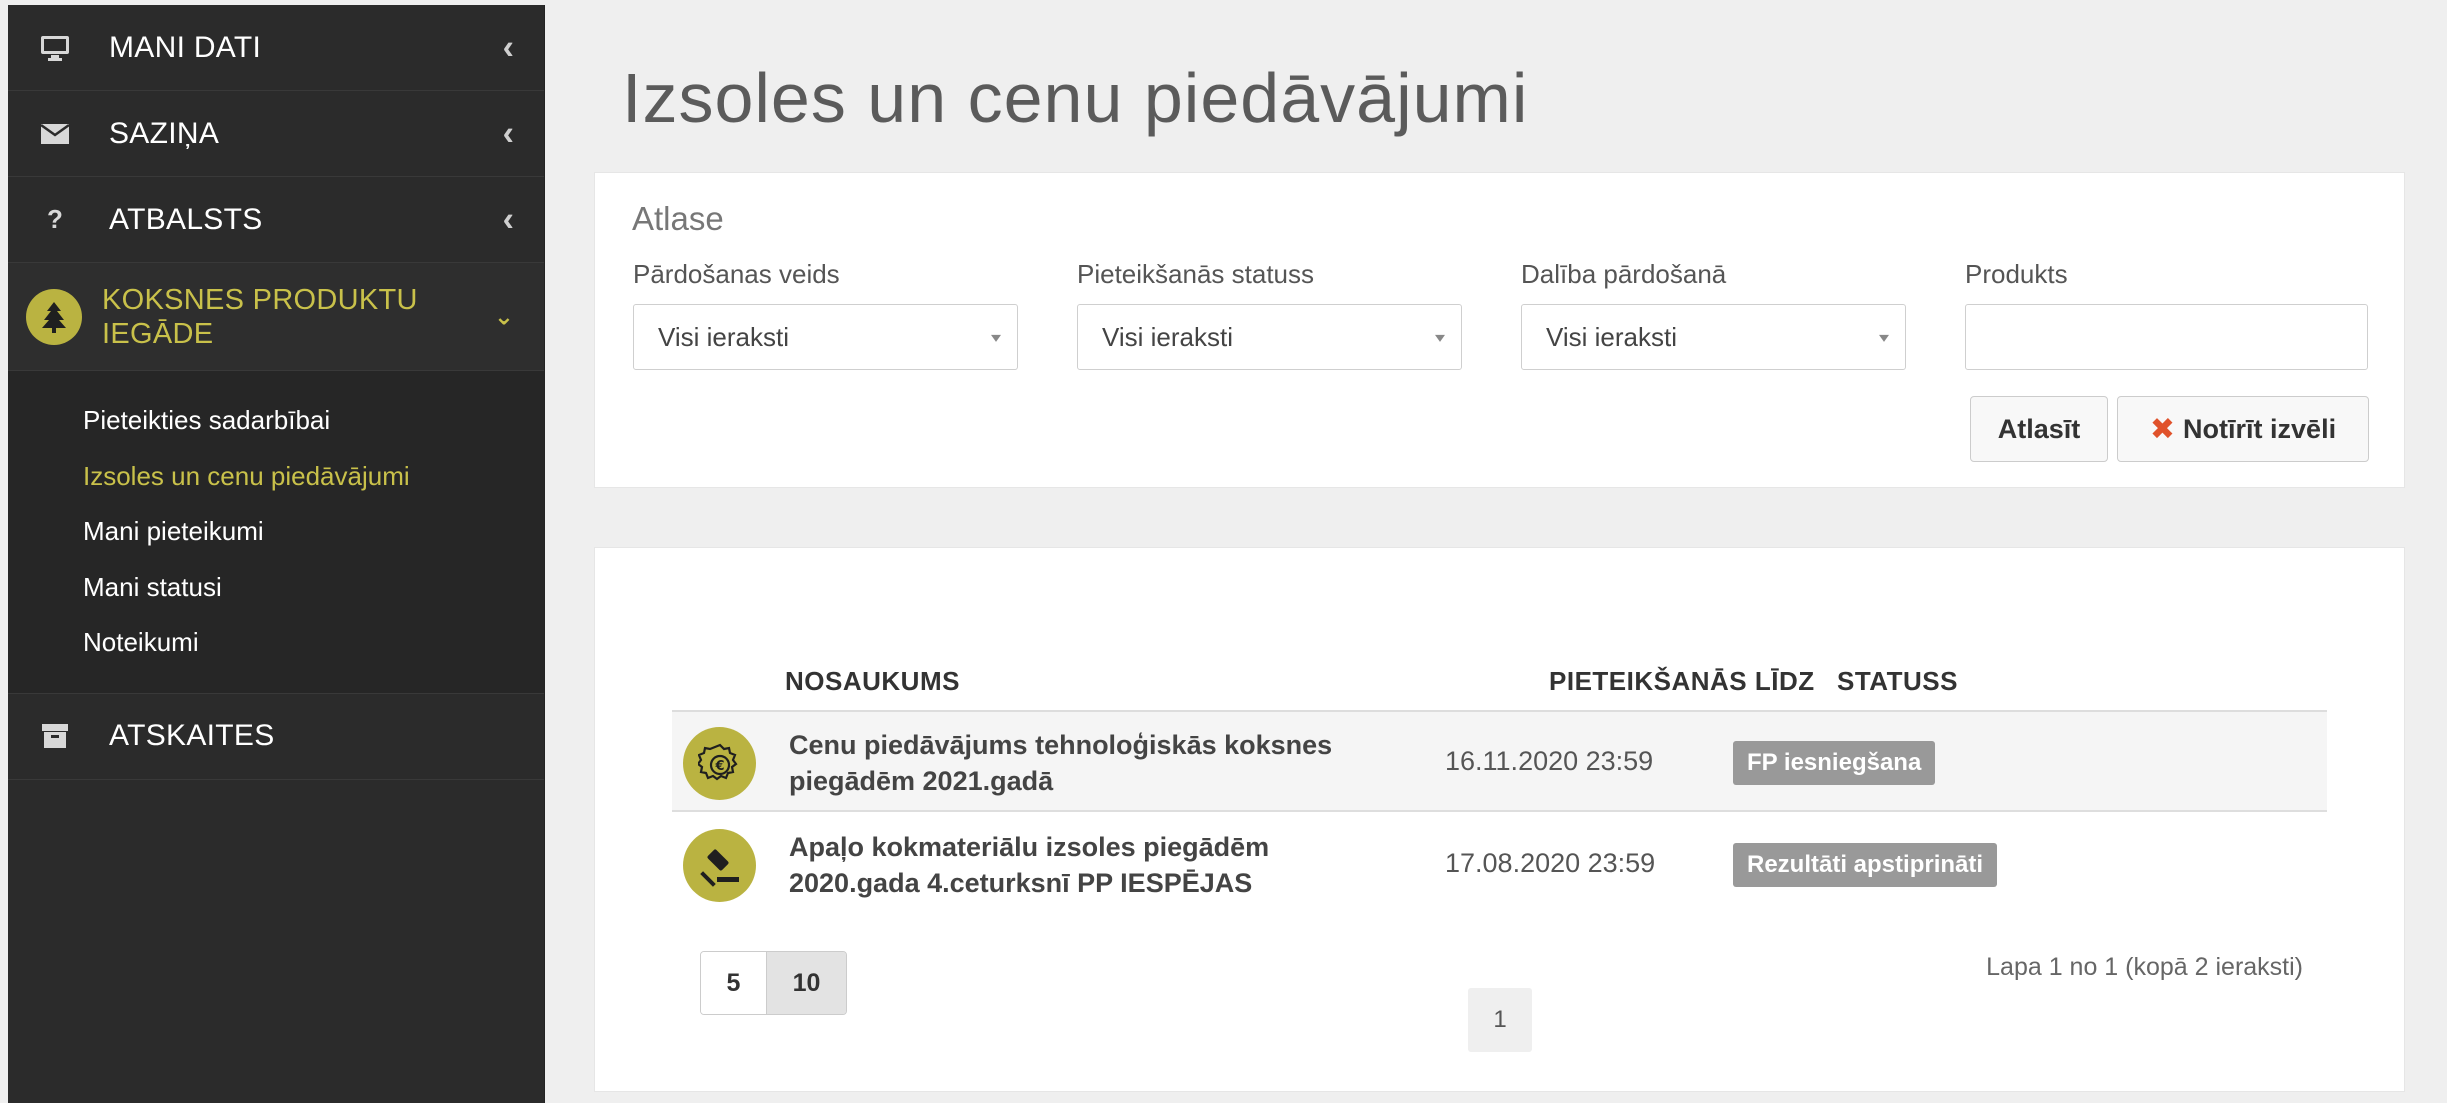  I want to click on nav-label: ATBALSTS, so click(186, 219).